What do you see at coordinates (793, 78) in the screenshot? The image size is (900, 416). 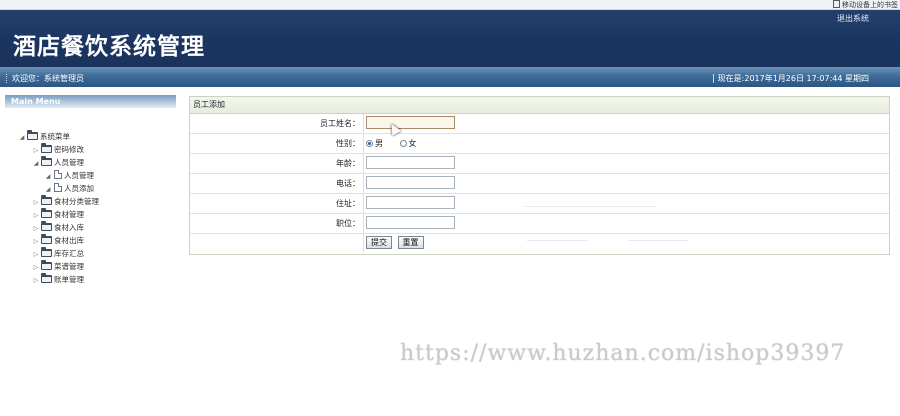 I see `current-datetime: 现在是:2017年1月26日 17:07:44 星期四` at bounding box center [793, 78].